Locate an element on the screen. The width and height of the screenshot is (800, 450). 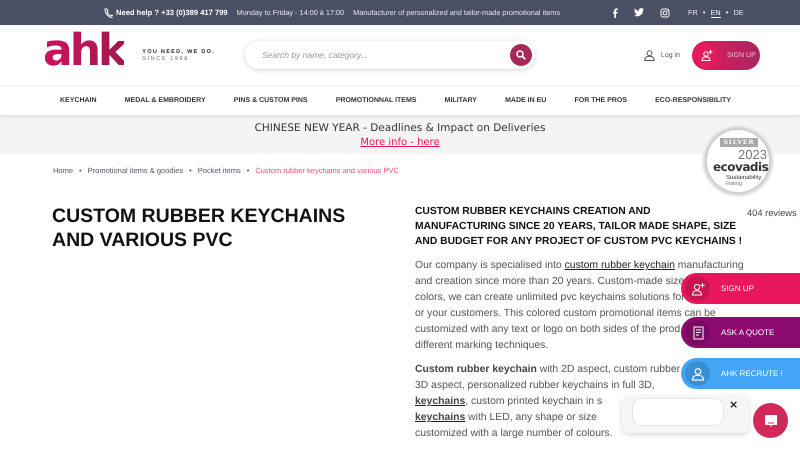
body-text-line: Our company is specialised into custom rubber keychain manufacturing is located at coordinates (579, 266).